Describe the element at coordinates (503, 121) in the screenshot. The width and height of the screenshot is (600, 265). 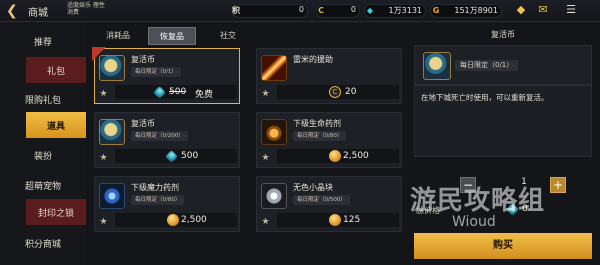
I see `detail-description: 在地下城死亡时使用，可以重新复活。` at that location.